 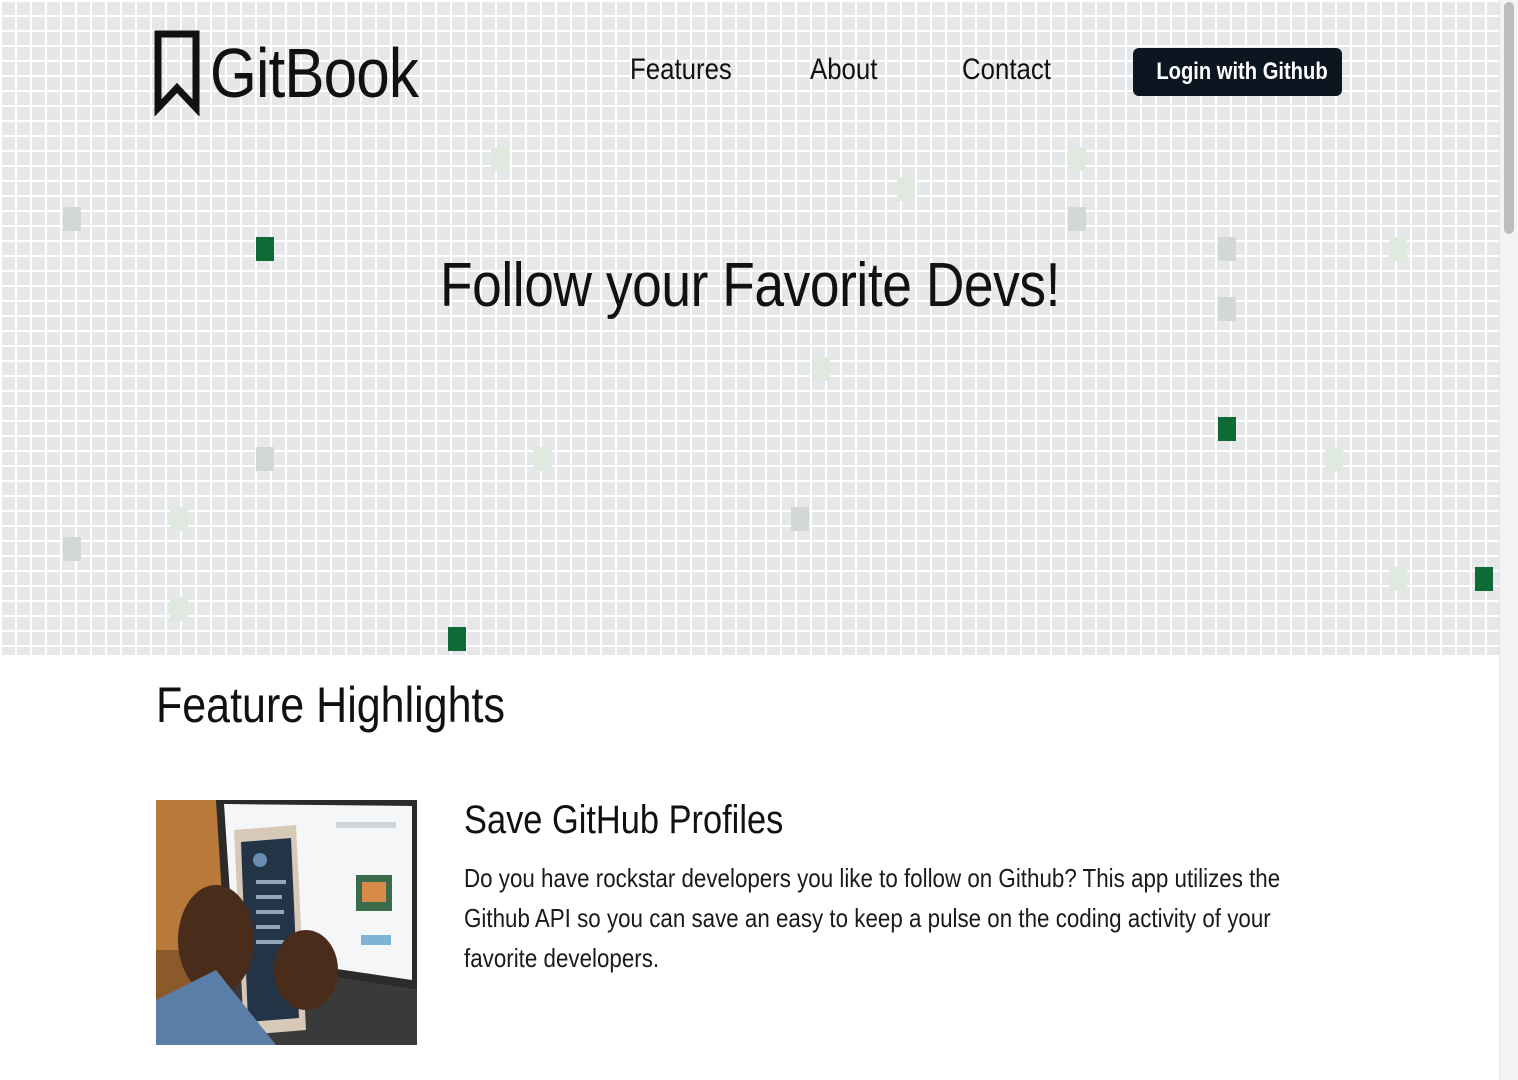 I want to click on nav-link-features: Features, so click(x=681, y=70).